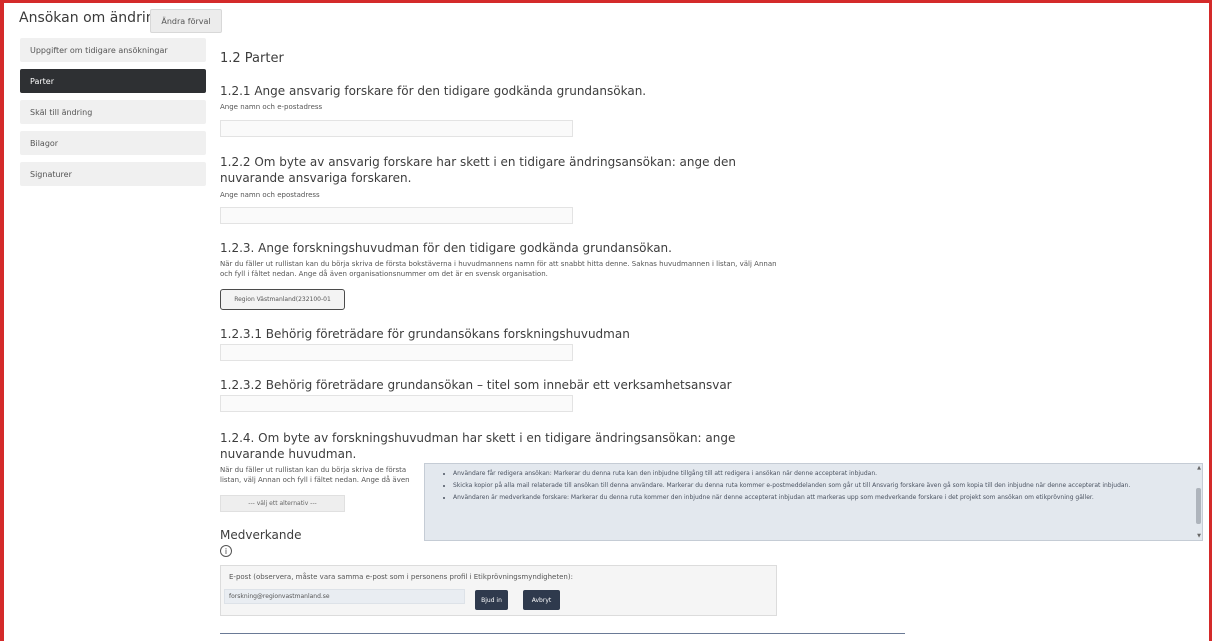 The height and width of the screenshot is (641, 1212). Describe the element at coordinates (186, 21) in the screenshot. I see `change-defaults-button: Ändra förval` at that location.